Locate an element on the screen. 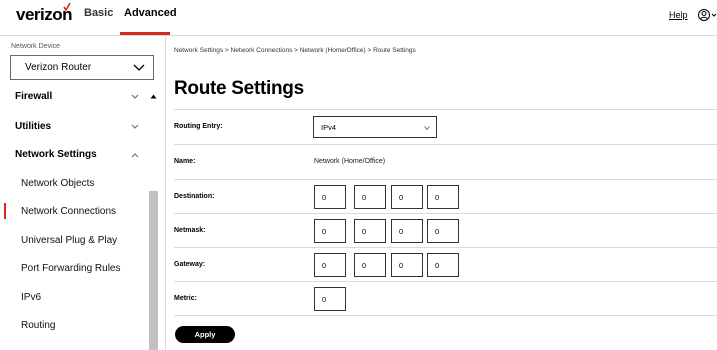 Image resolution: width=717 pixels, height=350 pixels. routing-entry-value: IPv4 is located at coordinates (329, 127).